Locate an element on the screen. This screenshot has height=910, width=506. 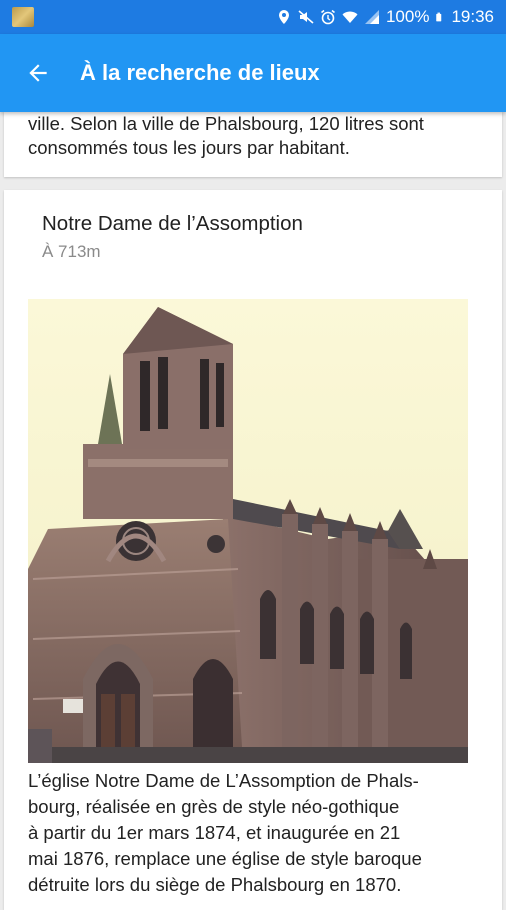
page-title: À la recherche de lieux is located at coordinates (200, 72).